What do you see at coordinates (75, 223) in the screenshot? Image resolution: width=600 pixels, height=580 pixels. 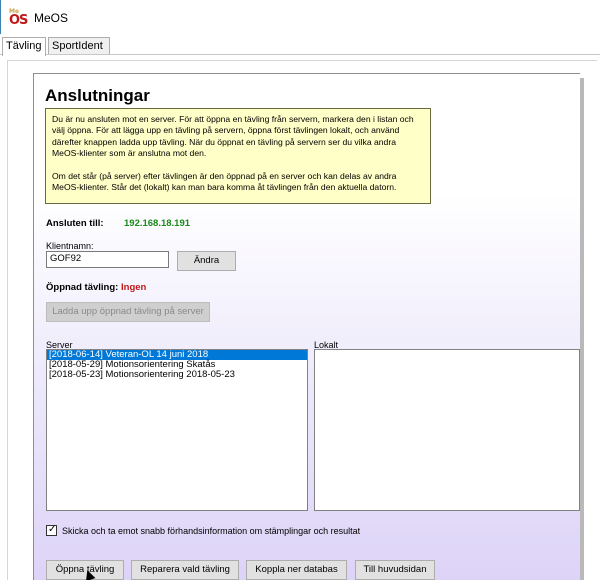 I see `connected-label: Ansluten till:` at bounding box center [75, 223].